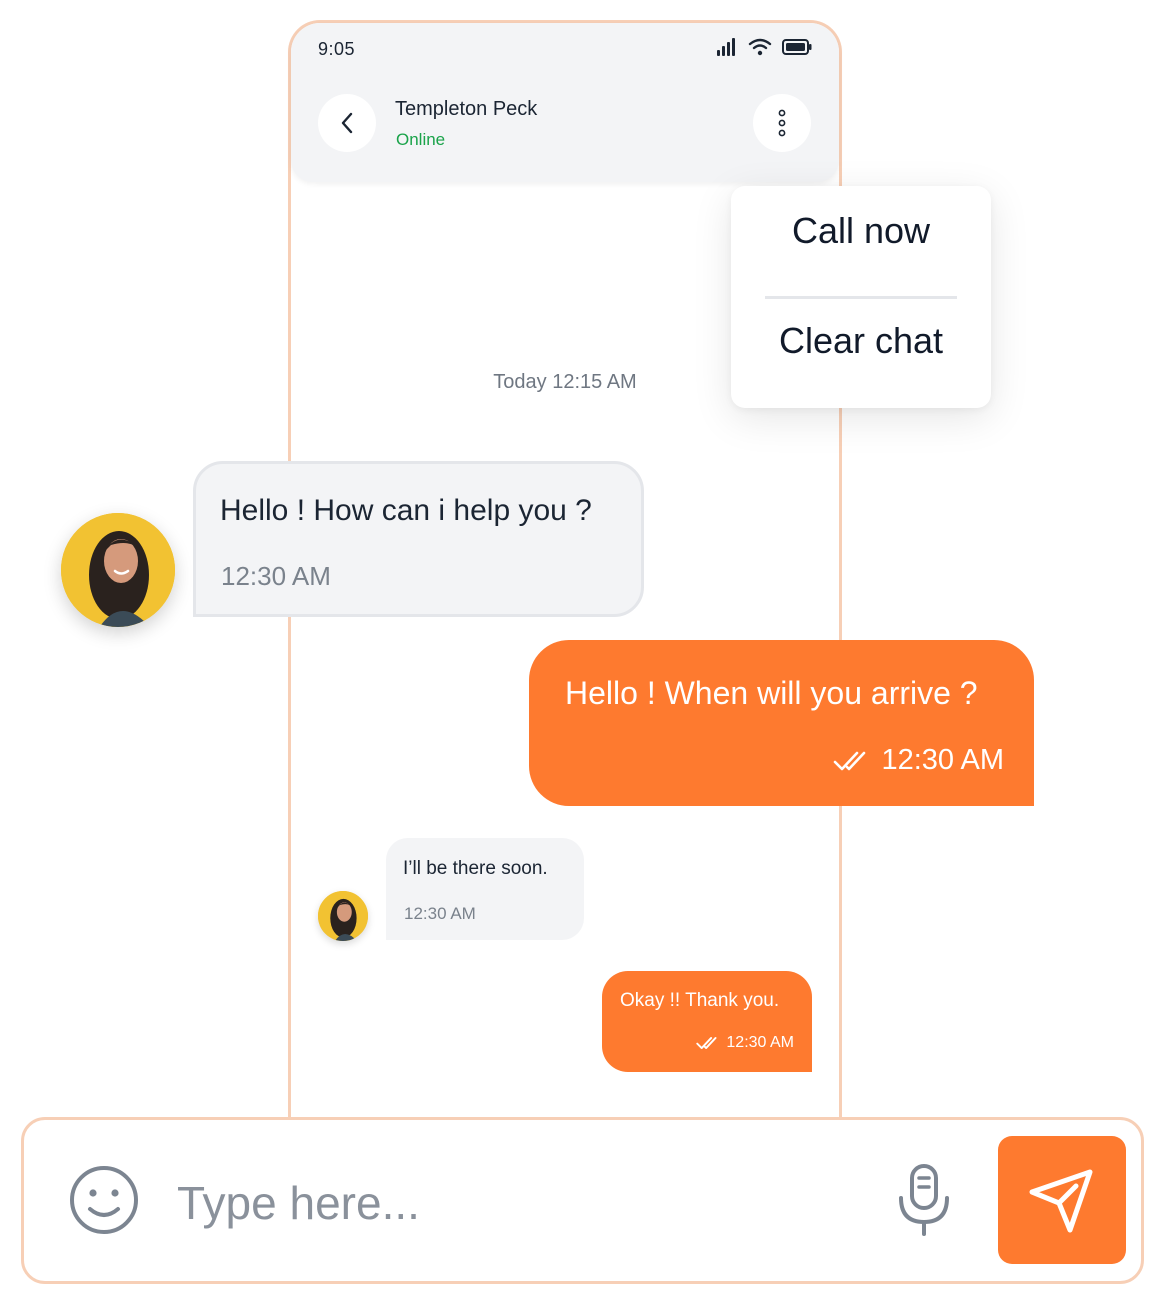 Image resolution: width=1166 pixels, height=1304 pixels. Describe the element at coordinates (861, 341) in the screenshot. I see `menu-item-clear-chat: Clear chat` at that location.